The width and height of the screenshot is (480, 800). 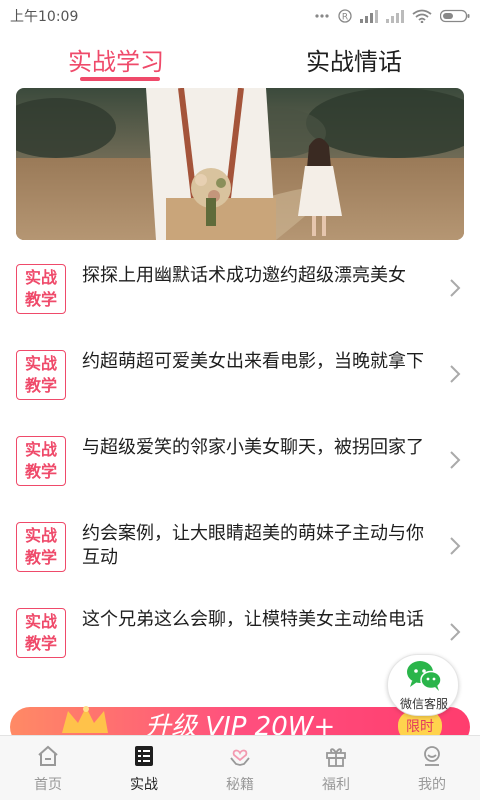 I want to click on profile-icon, so click(x=432, y=756).